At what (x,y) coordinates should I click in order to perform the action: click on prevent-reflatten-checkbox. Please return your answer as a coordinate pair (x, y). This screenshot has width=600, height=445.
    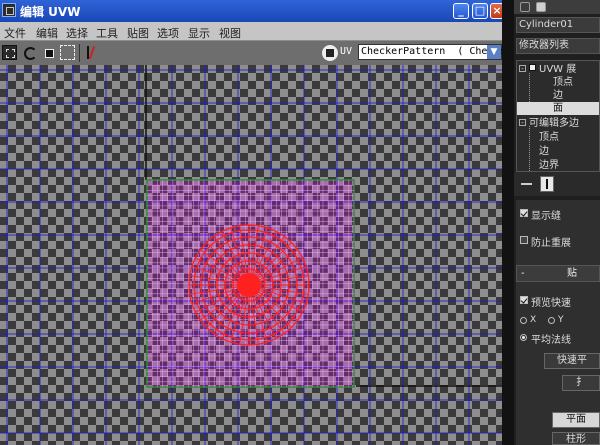
    Looking at the image, I should click on (524, 240).